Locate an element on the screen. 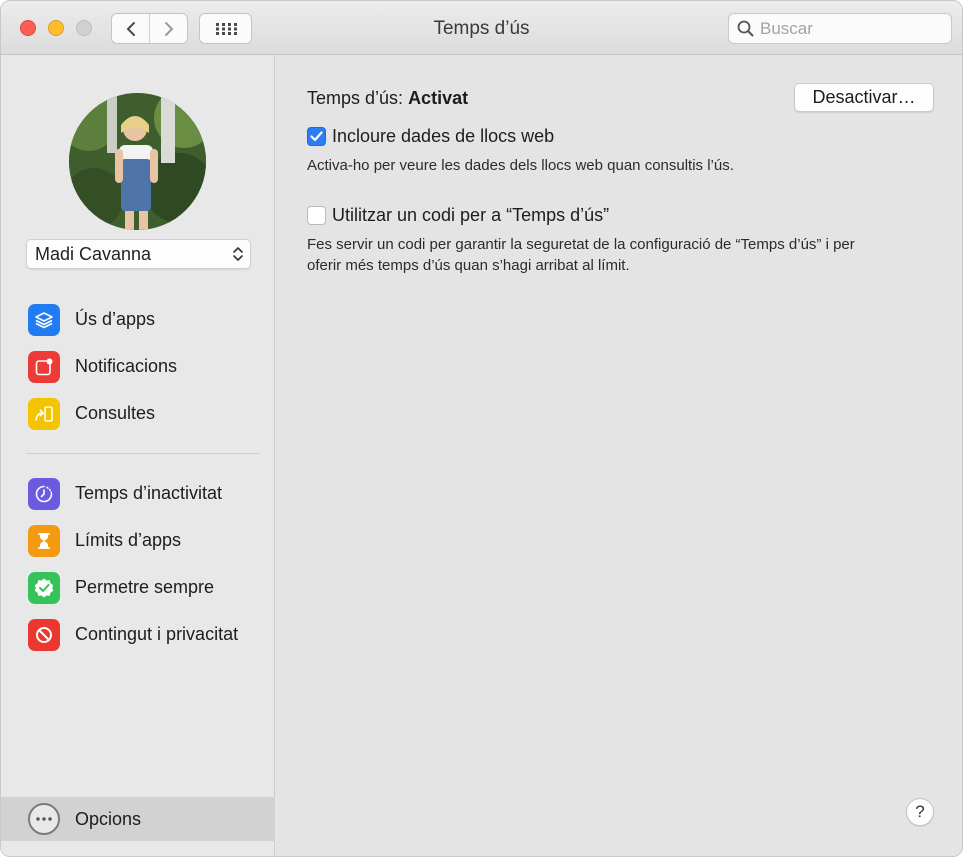 This screenshot has height=857, width=963. sidebar-item-downtime: Temps d’inactivitat is located at coordinates (138, 493).